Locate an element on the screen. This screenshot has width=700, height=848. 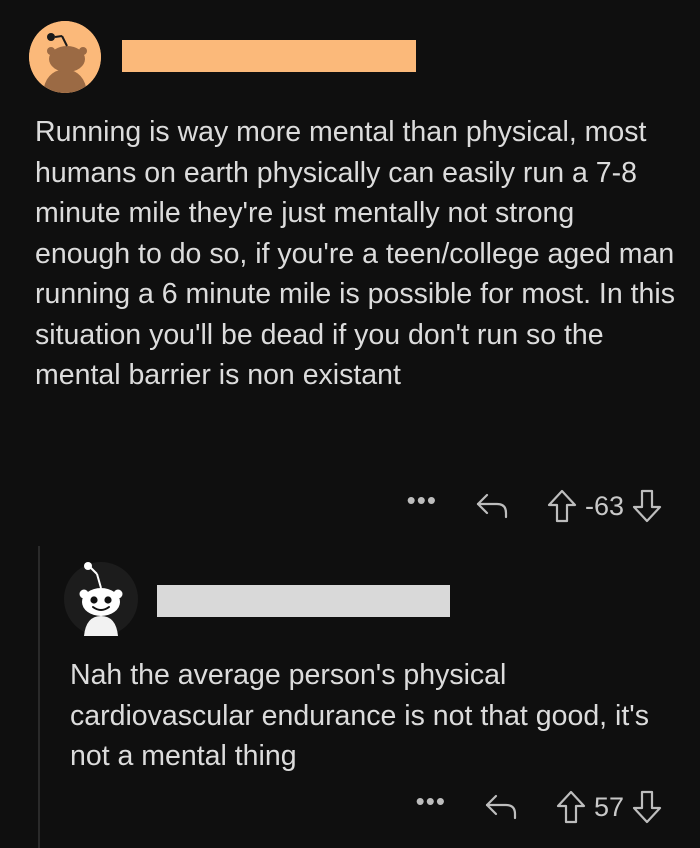
thread-line is located at coordinates (39, 697).